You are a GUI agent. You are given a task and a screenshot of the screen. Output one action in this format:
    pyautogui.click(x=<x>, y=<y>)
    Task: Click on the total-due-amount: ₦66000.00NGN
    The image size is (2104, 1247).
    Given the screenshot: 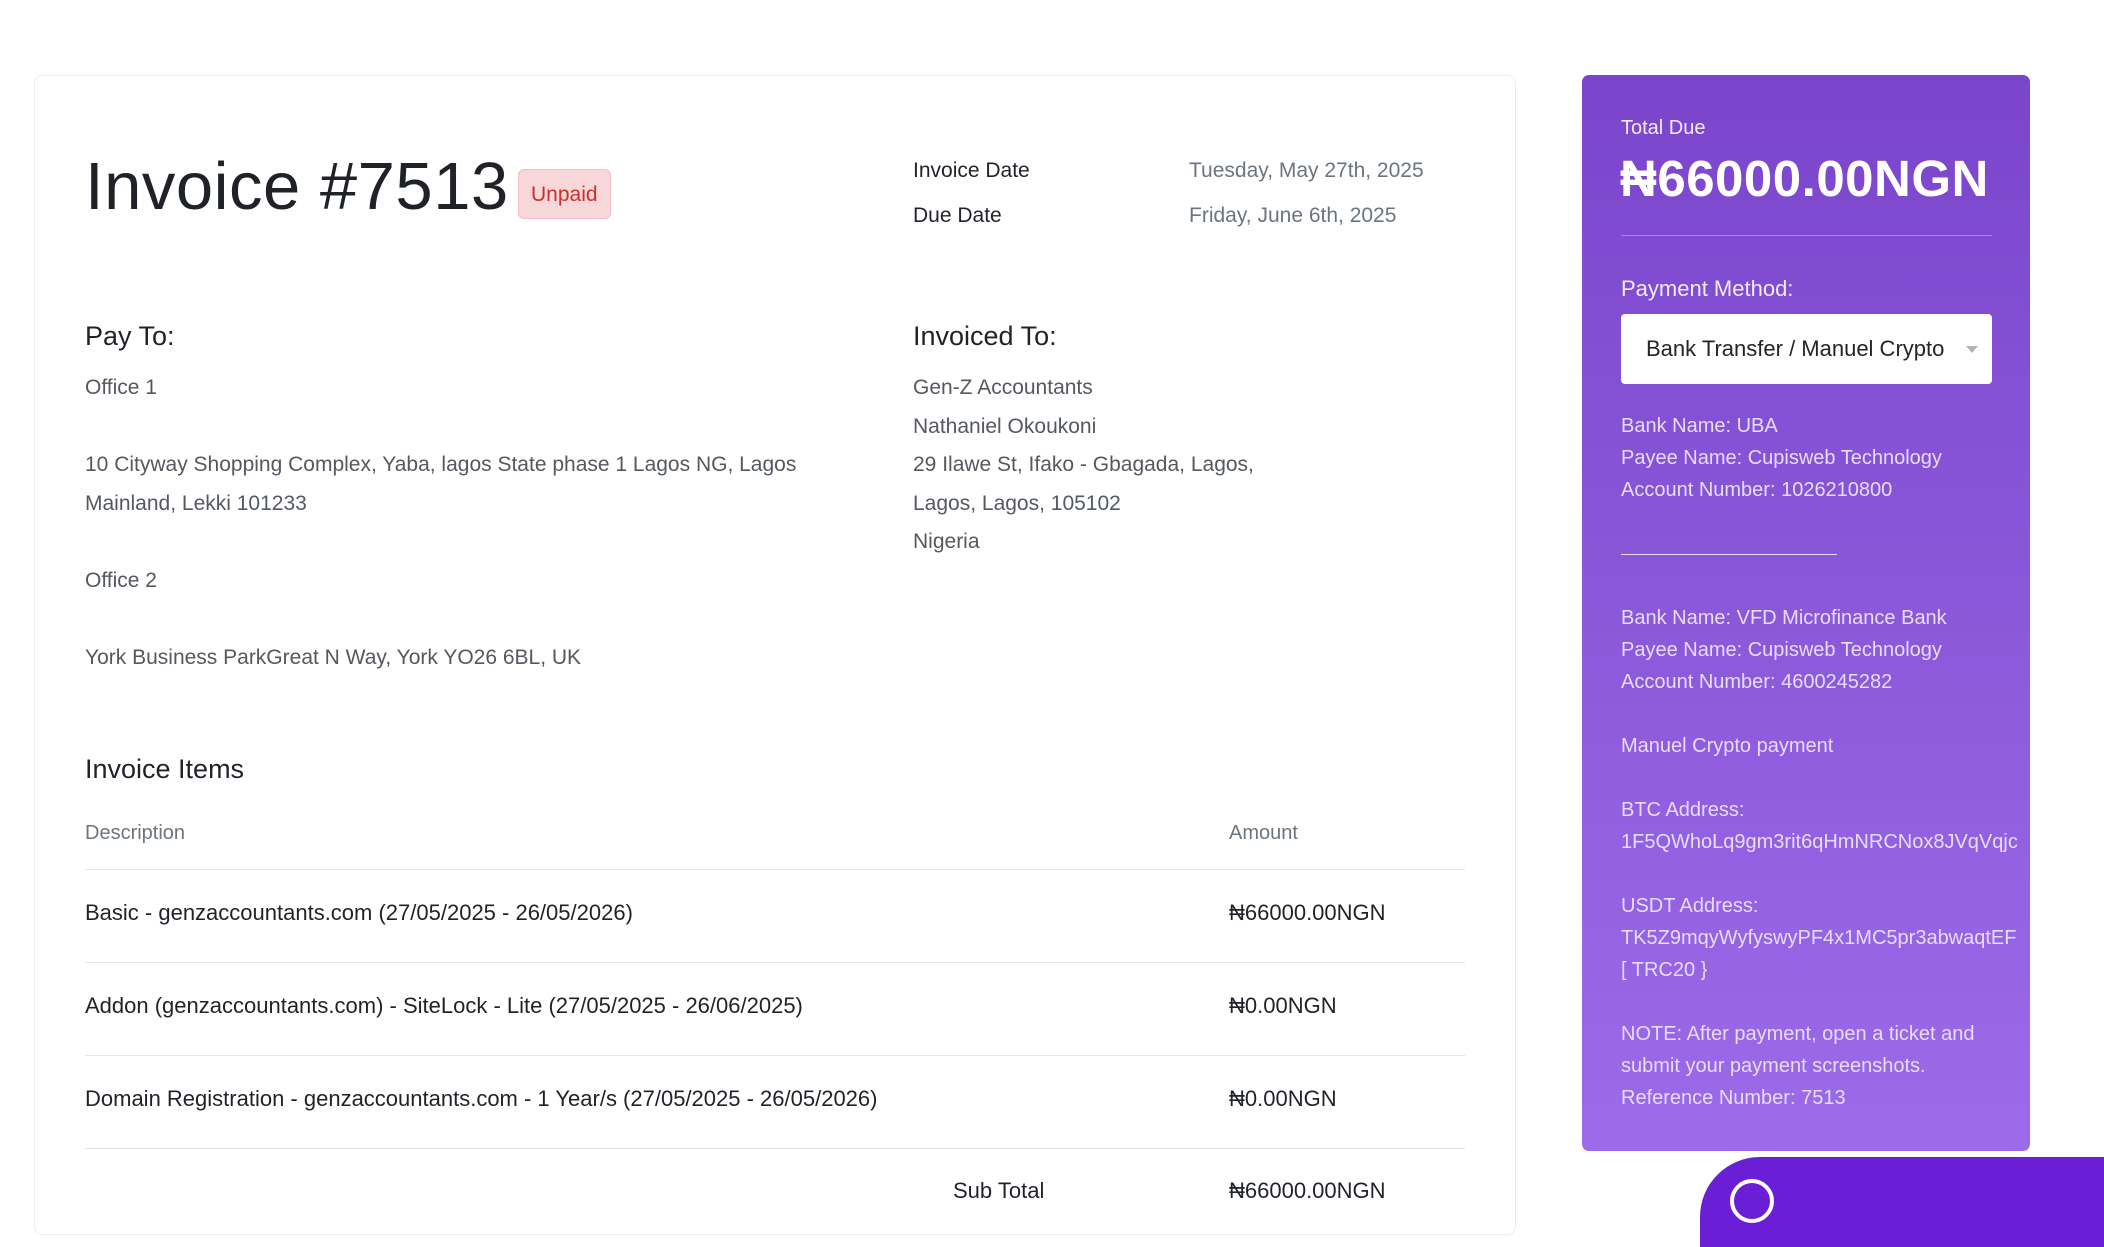 What is the action you would take?
    pyautogui.click(x=1804, y=178)
    